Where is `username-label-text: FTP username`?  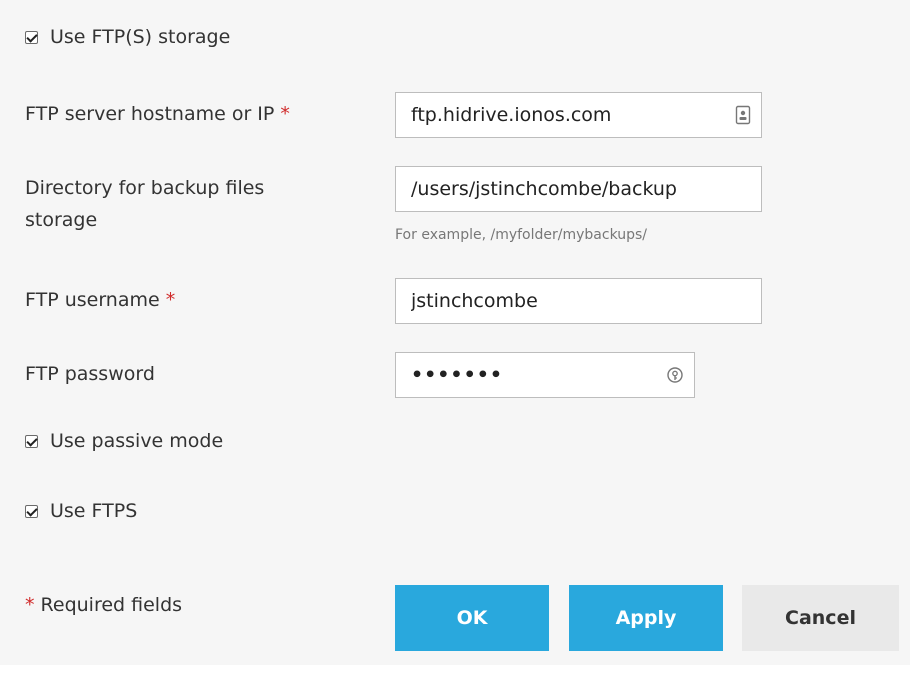
username-label-text: FTP username is located at coordinates (92, 300).